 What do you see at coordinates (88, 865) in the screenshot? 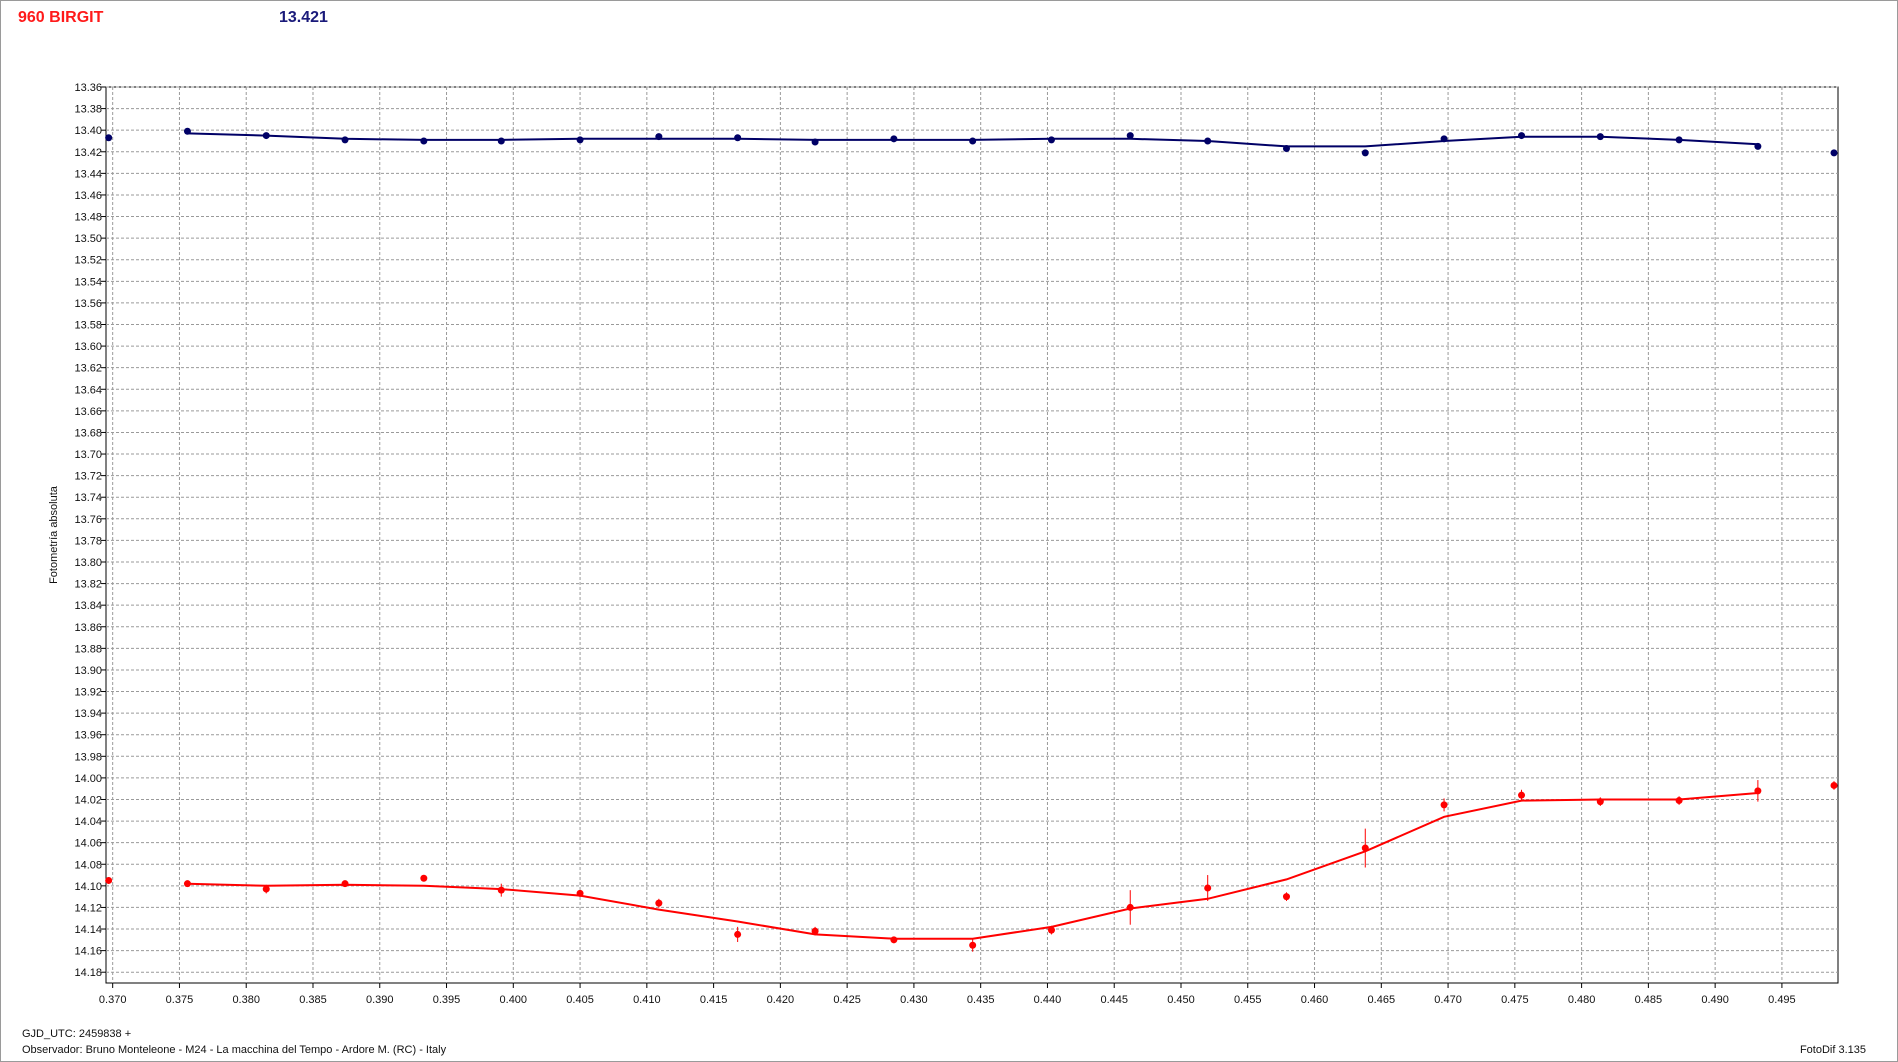
I see `y-tick-label: 14.08` at bounding box center [88, 865].